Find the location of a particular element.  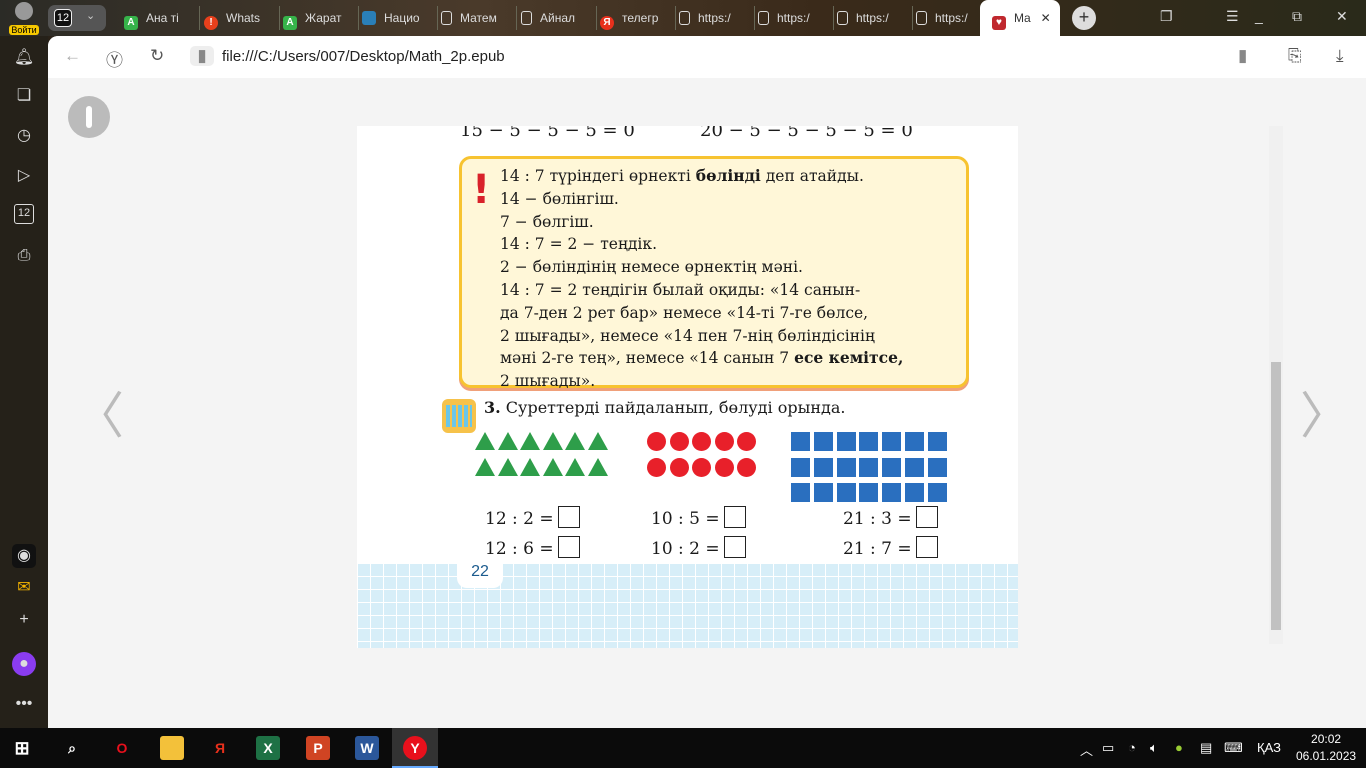

taskbar-active-app: Y is located at coordinates (415, 748).